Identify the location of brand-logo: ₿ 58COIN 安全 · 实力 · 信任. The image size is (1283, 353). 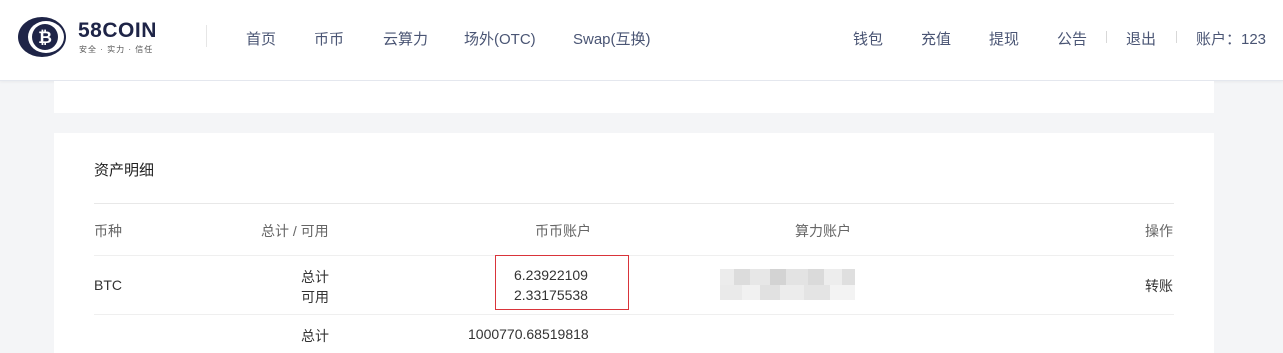
(95, 37).